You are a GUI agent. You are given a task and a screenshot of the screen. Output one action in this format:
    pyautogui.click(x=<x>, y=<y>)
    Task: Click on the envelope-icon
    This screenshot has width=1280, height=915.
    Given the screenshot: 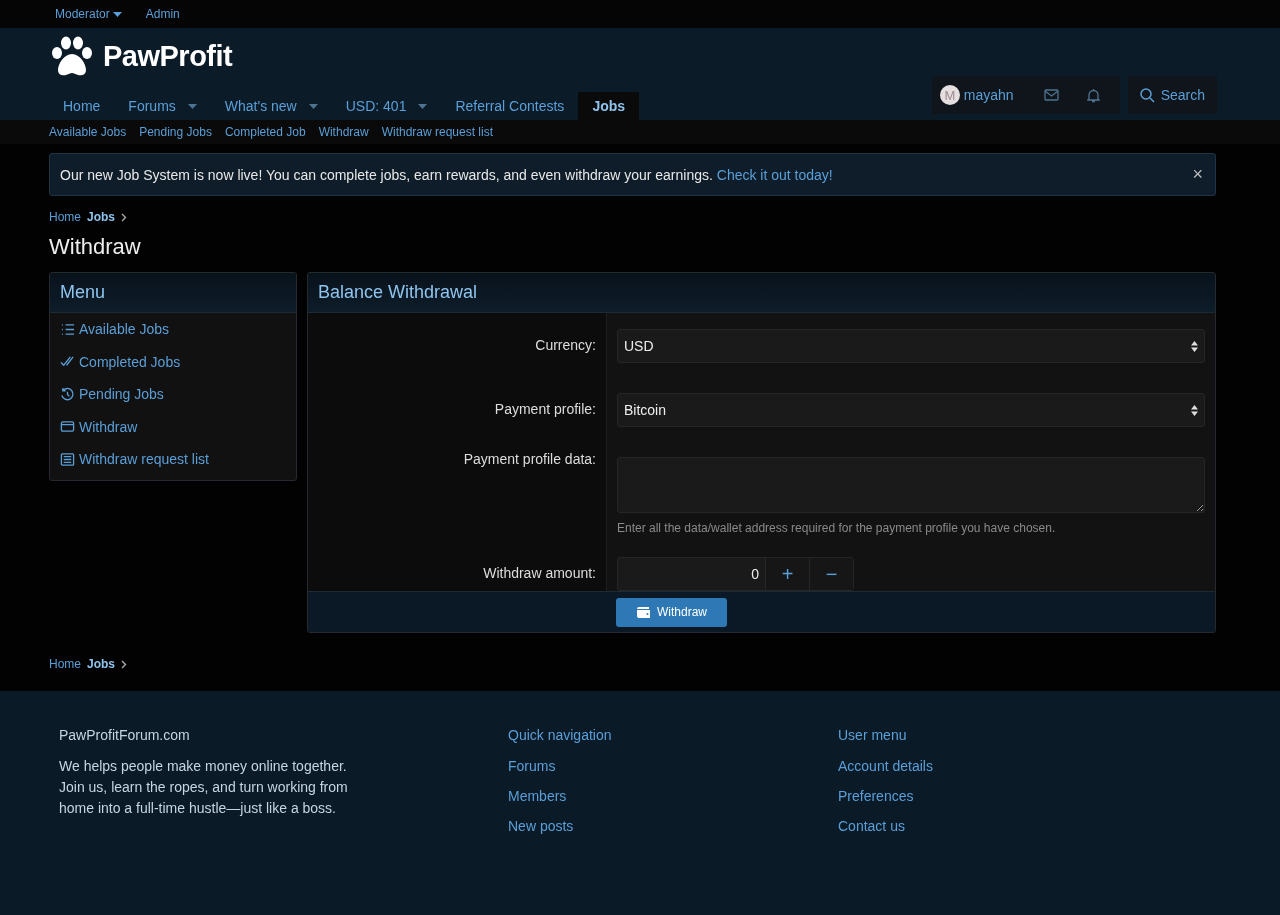 What is the action you would take?
    pyautogui.click(x=1051, y=95)
    